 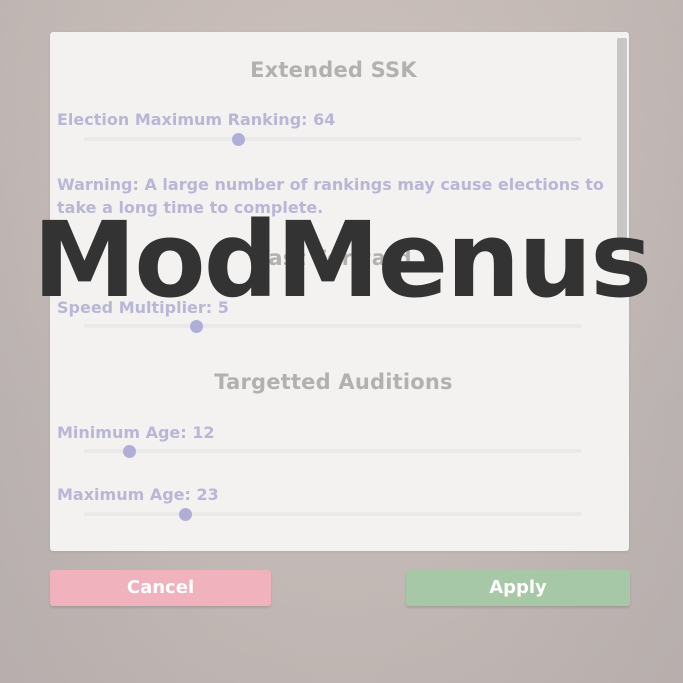 I want to click on maximum-age-label: Maximum Age: 23, so click(x=138, y=494).